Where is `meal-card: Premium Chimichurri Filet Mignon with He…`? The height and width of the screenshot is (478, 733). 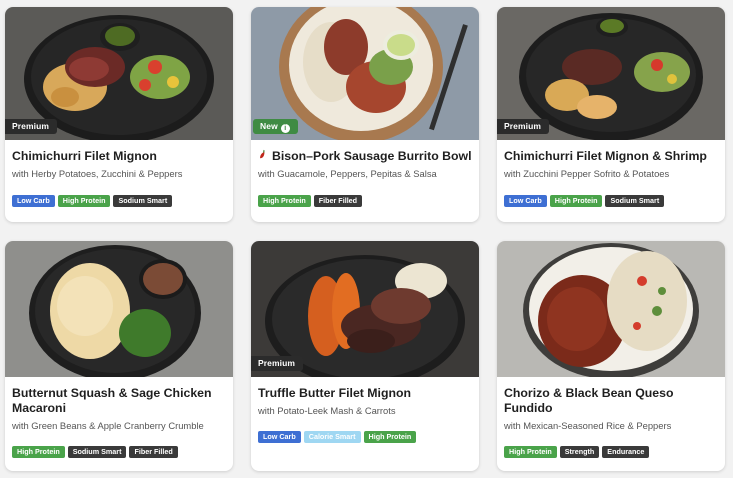
meal-card: Premium Chimichurri Filet Mignon with He… is located at coordinates (119, 114).